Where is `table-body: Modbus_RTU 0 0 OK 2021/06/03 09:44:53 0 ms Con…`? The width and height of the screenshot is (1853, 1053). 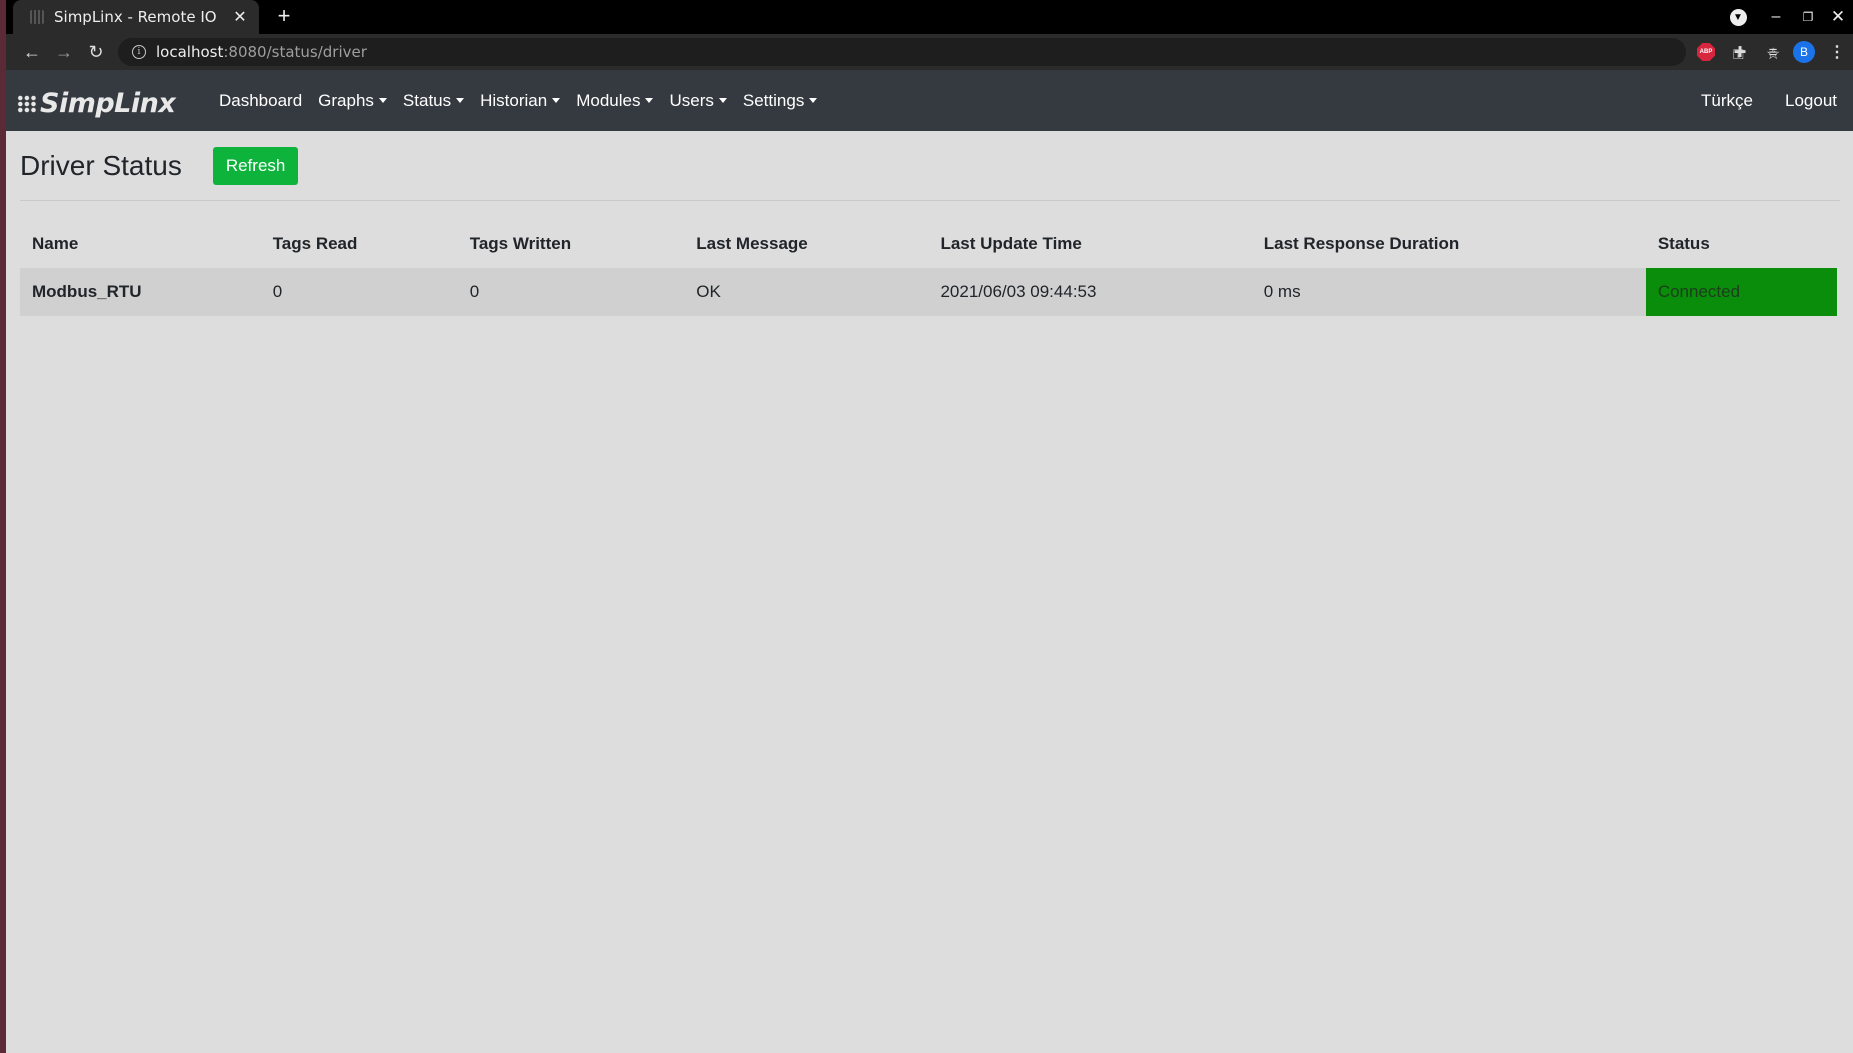 table-body: Modbus_RTU 0 0 OK 2021/06/03 09:44:53 0 ms Con… is located at coordinates (928, 292).